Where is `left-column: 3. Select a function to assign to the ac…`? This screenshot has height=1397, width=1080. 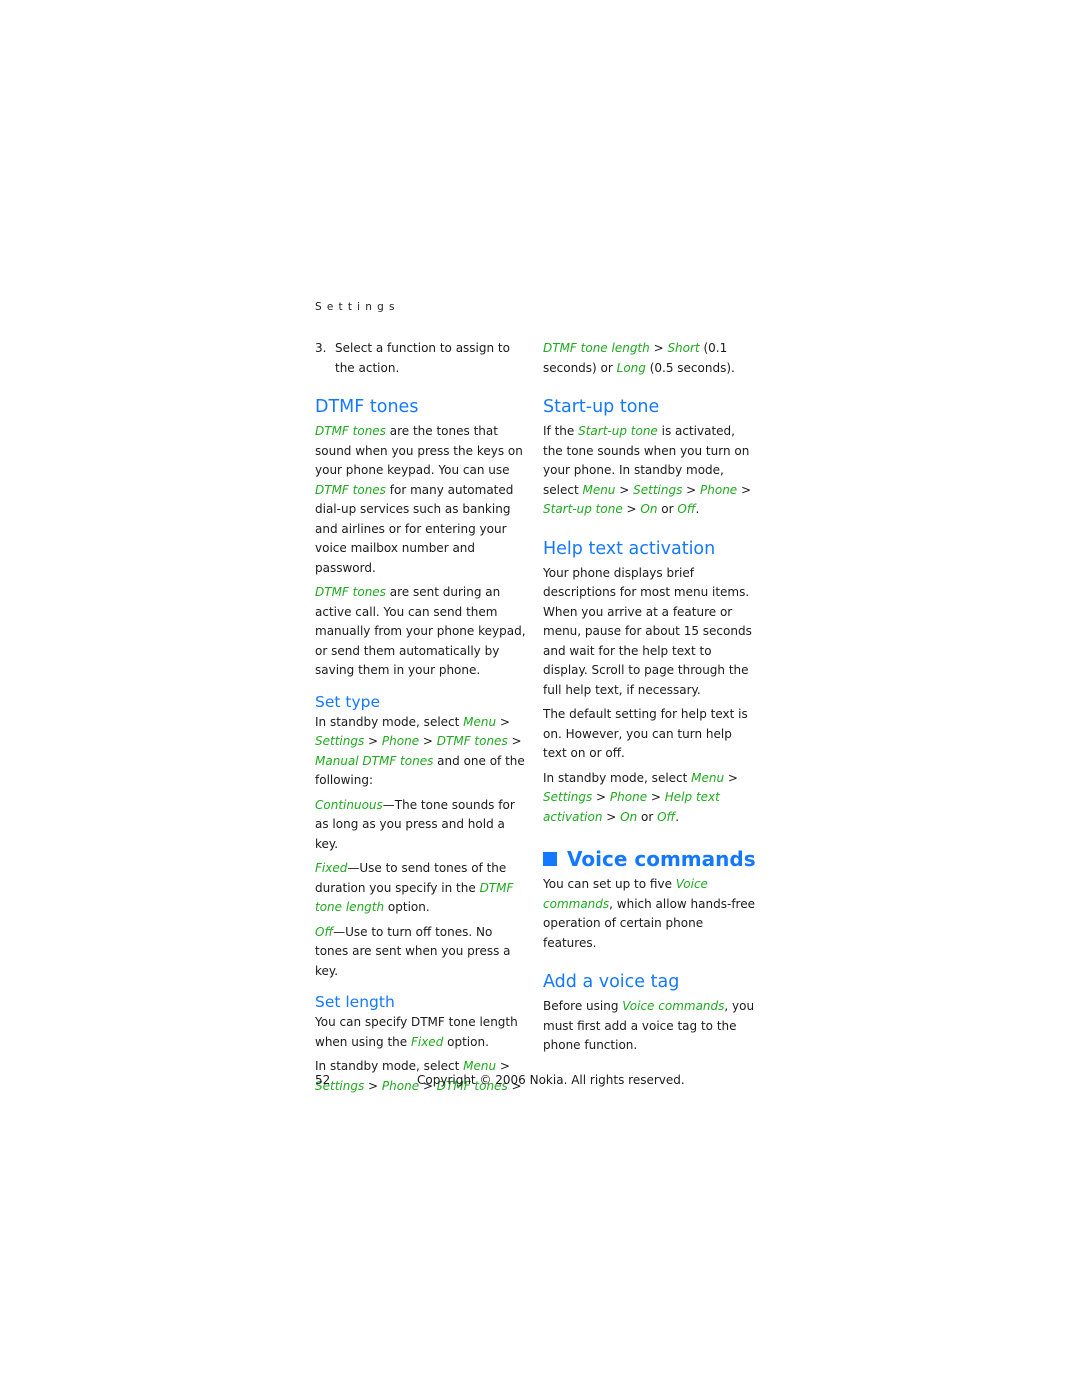 left-column: 3. Select a function to assign to the ac… is located at coordinates (422, 720).